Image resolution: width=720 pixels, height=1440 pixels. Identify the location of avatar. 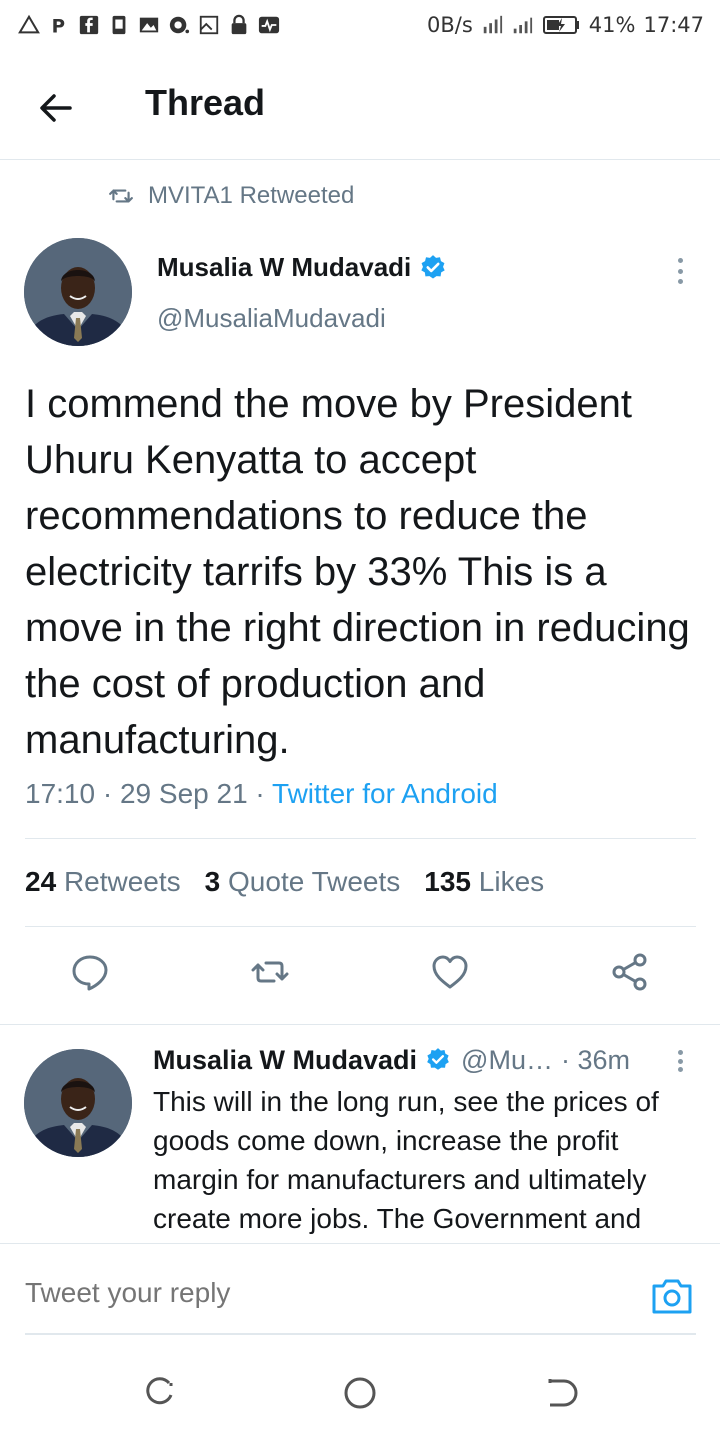
(78, 292).